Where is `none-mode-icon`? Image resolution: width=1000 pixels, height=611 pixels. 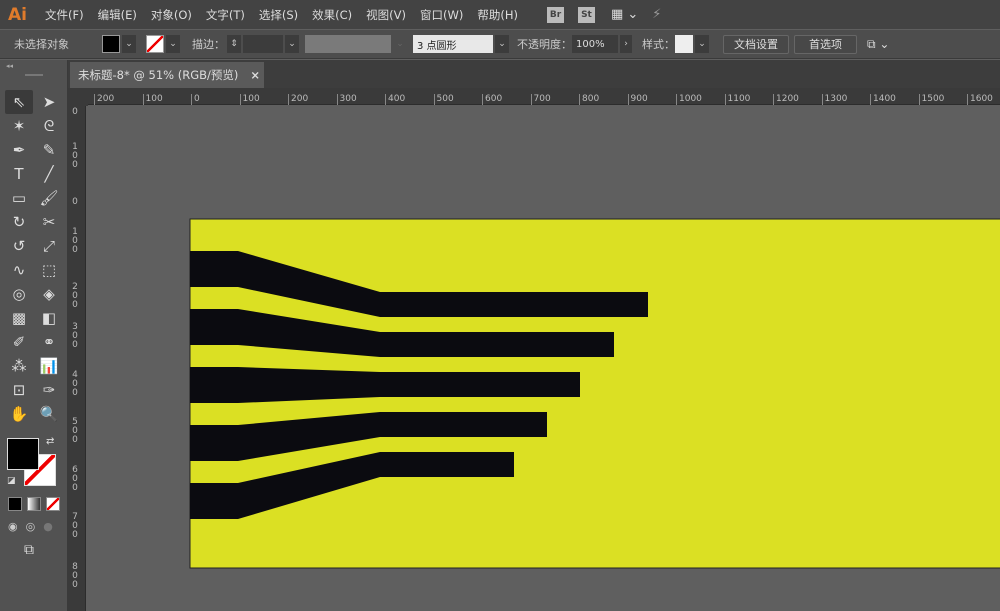
none-mode-icon is located at coordinates (53, 504).